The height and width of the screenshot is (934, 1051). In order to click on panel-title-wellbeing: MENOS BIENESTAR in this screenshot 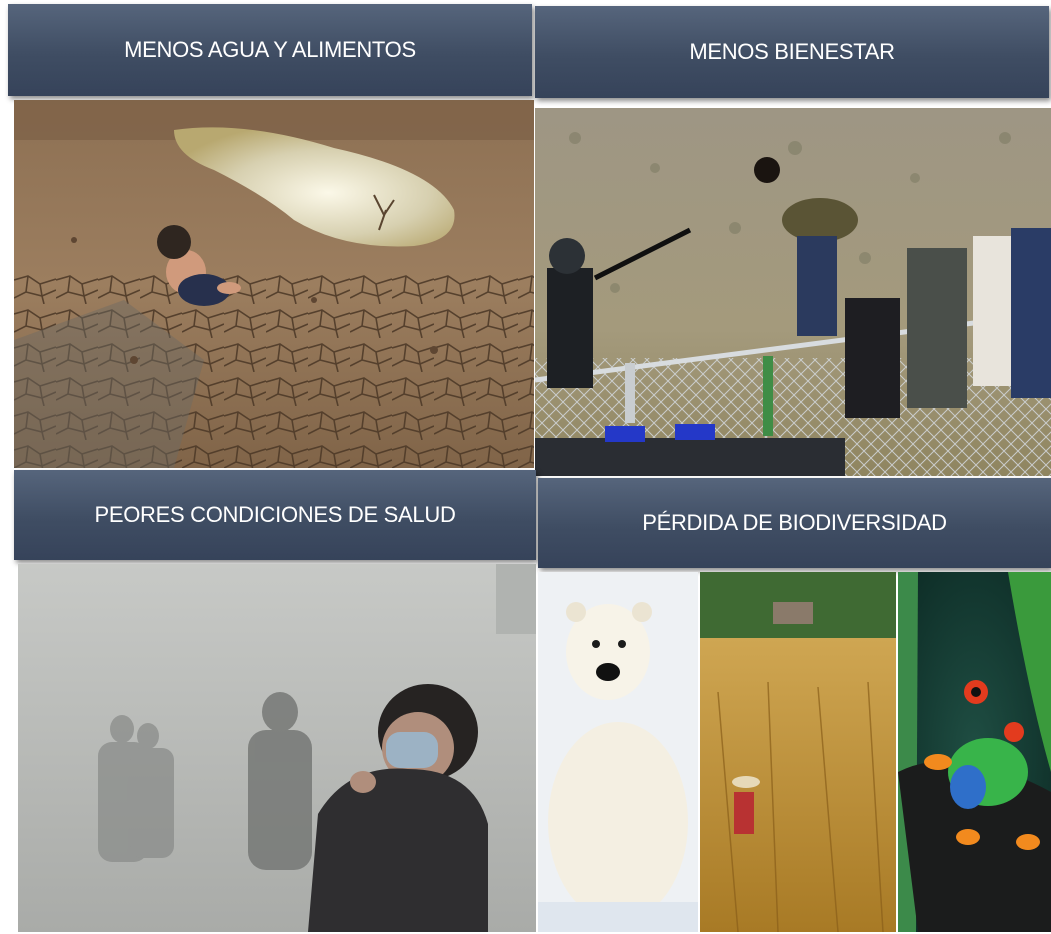, I will do `click(792, 52)`.